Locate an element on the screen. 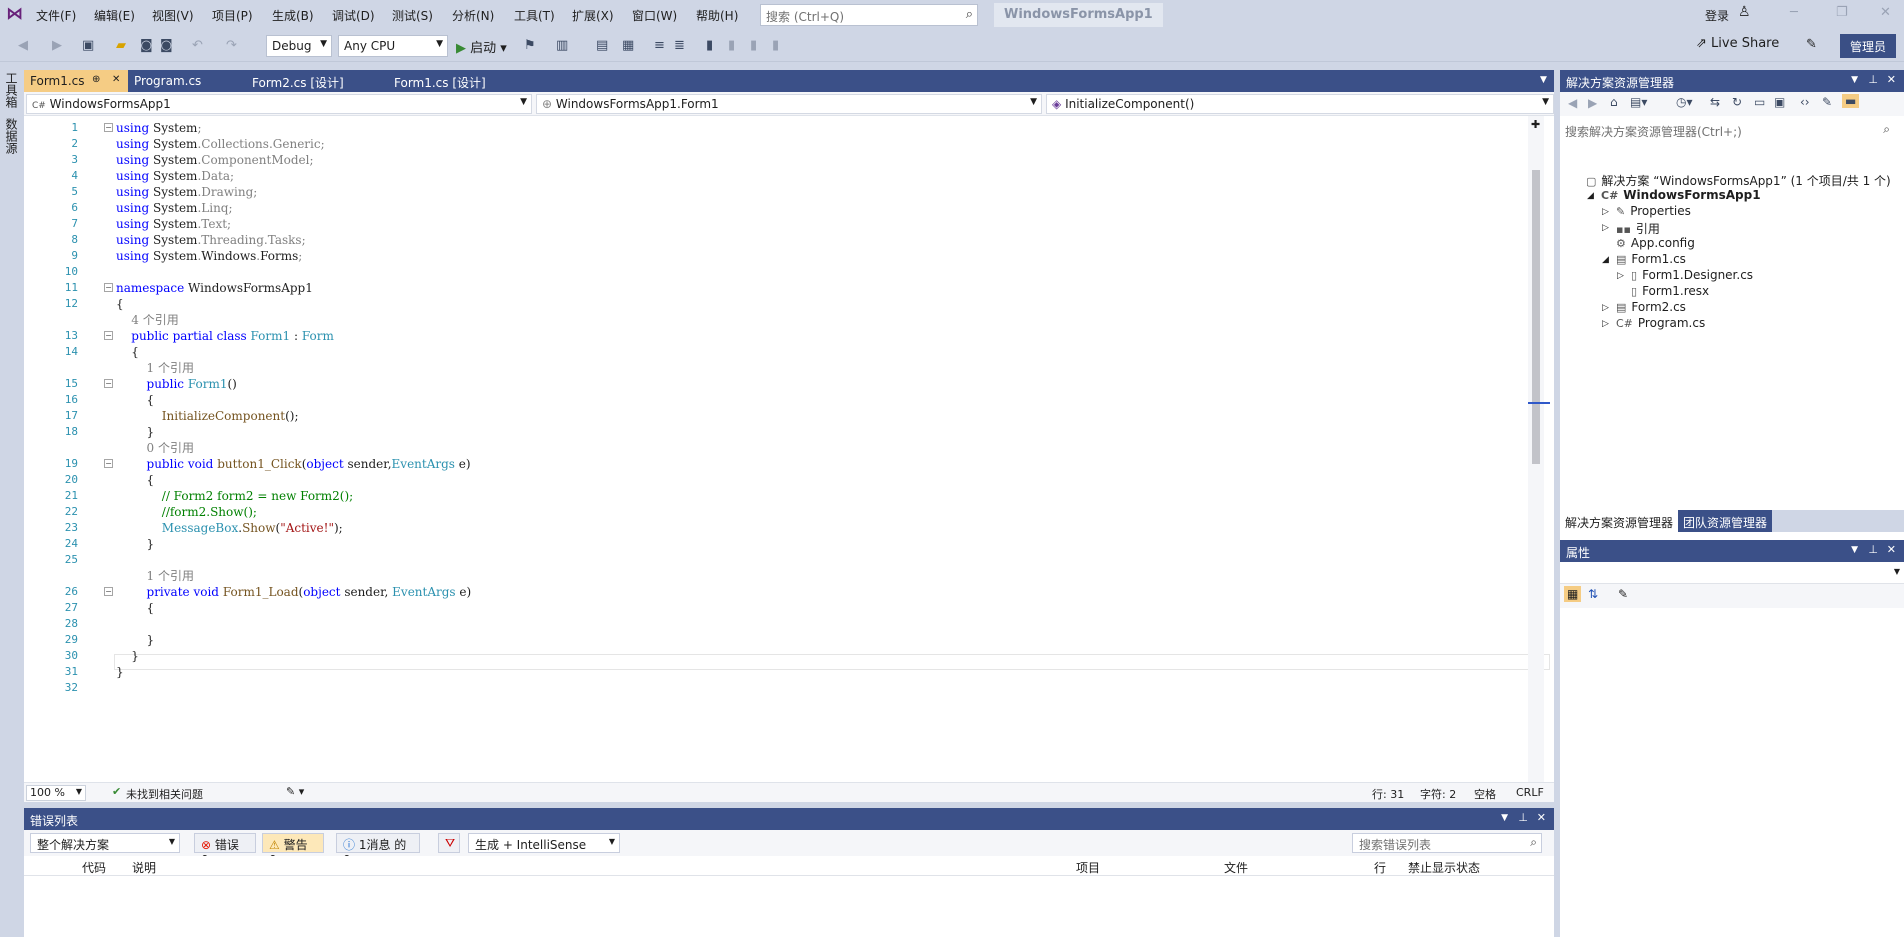 The width and height of the screenshot is (1904, 937). messages-filter-button: ⓘ 1消息 的 0 is located at coordinates (378, 850).